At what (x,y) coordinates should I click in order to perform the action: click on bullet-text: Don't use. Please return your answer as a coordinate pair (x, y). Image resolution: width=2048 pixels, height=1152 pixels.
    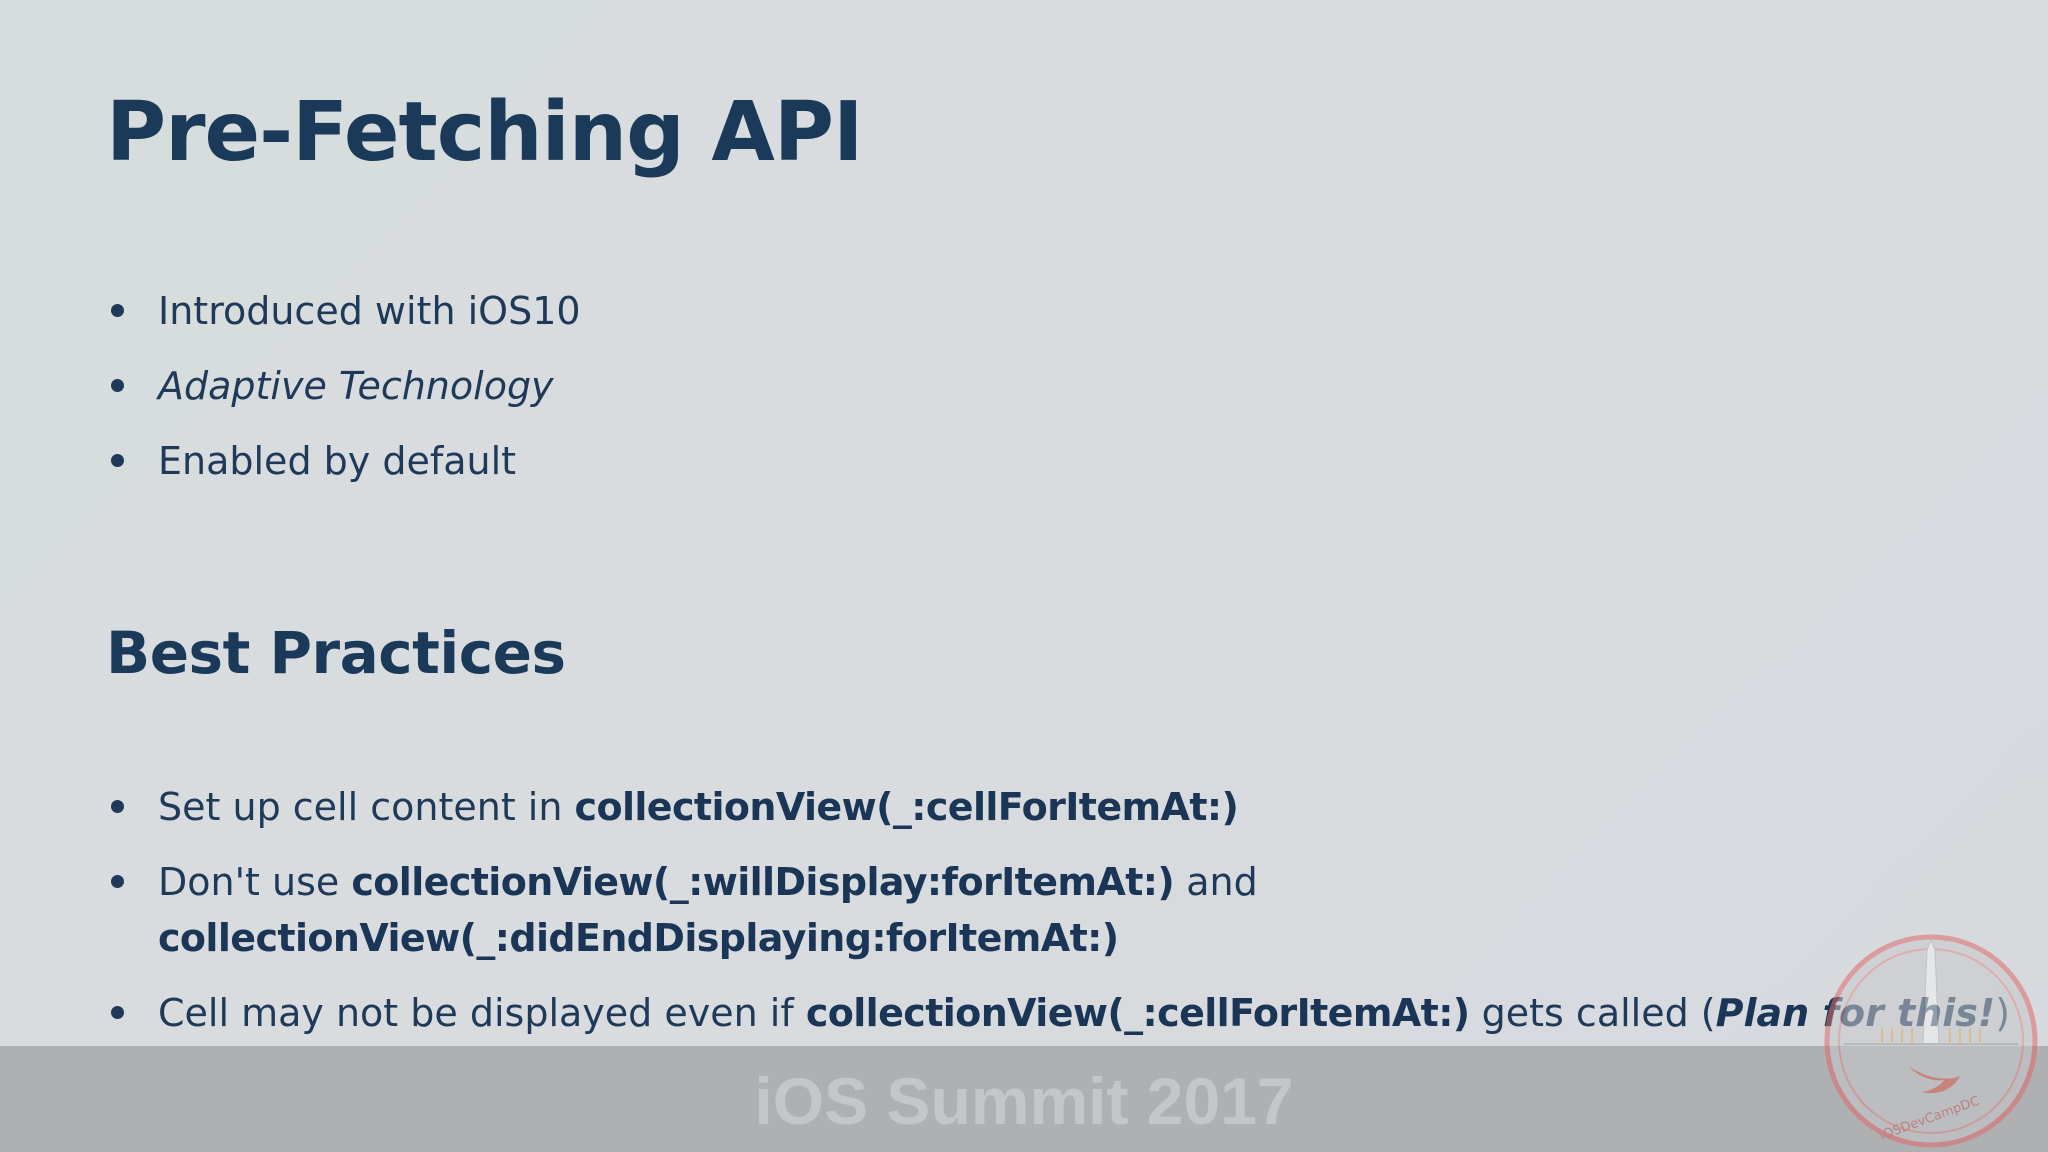
    Looking at the image, I should click on (255, 882).